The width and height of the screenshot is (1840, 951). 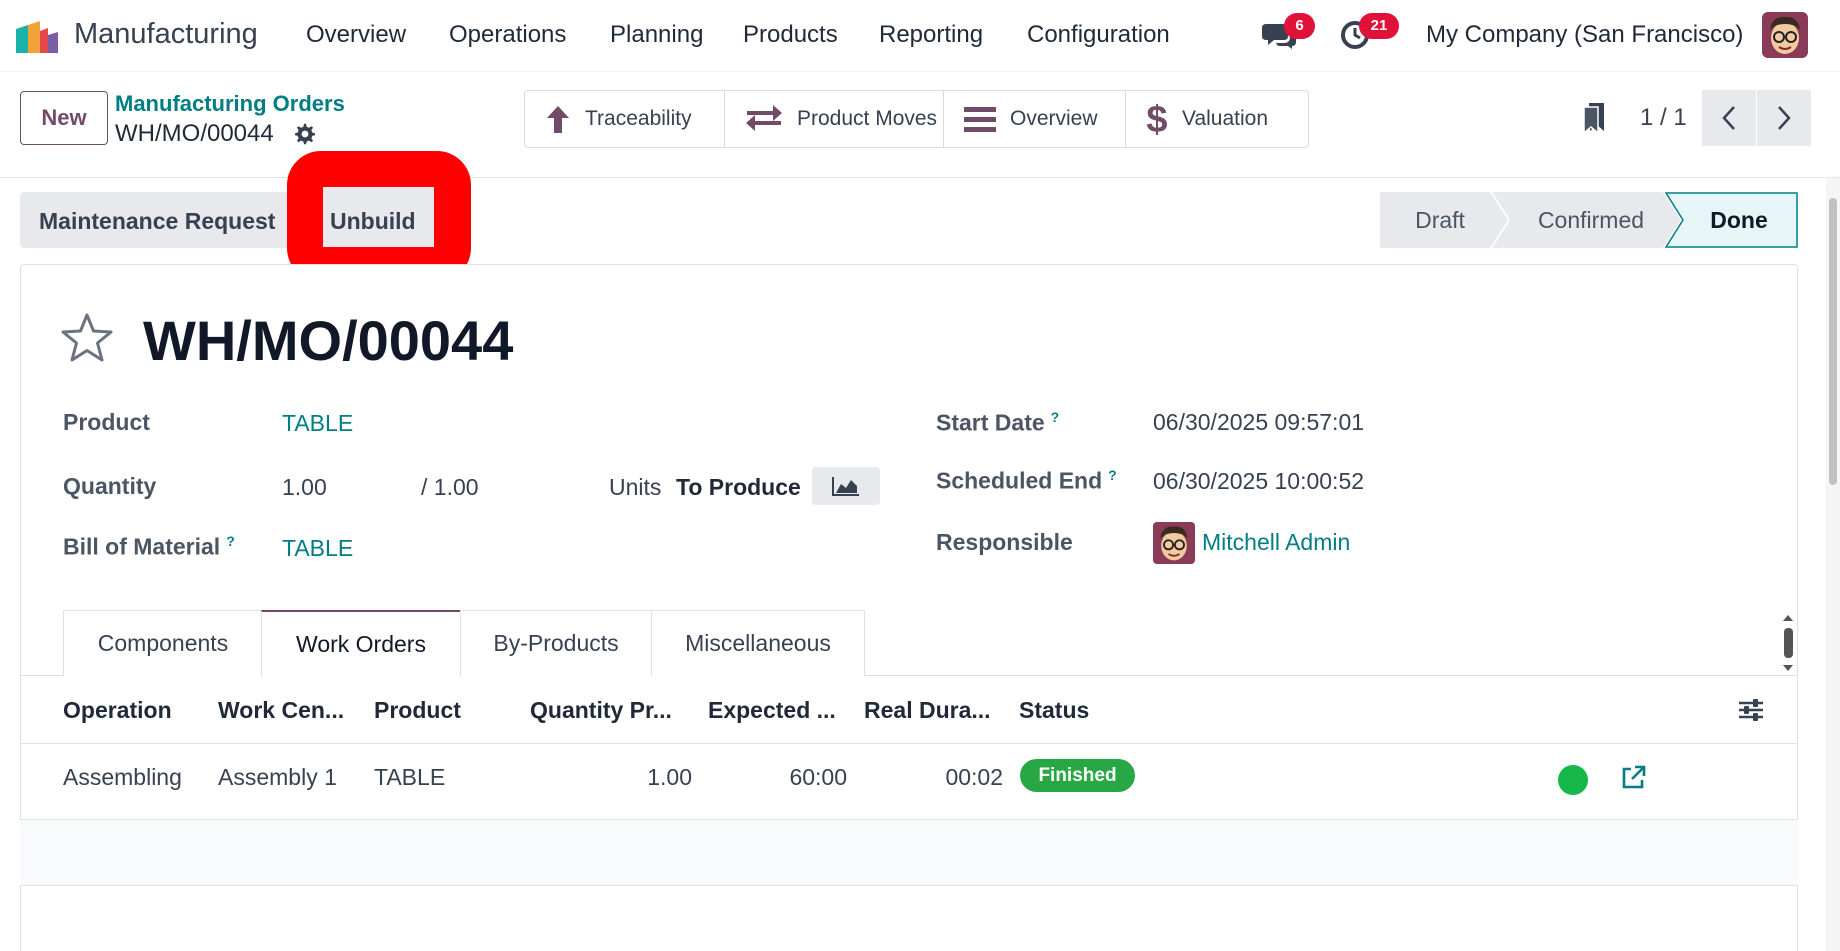 I want to click on bom-help-icon: ?, so click(x=230, y=541).